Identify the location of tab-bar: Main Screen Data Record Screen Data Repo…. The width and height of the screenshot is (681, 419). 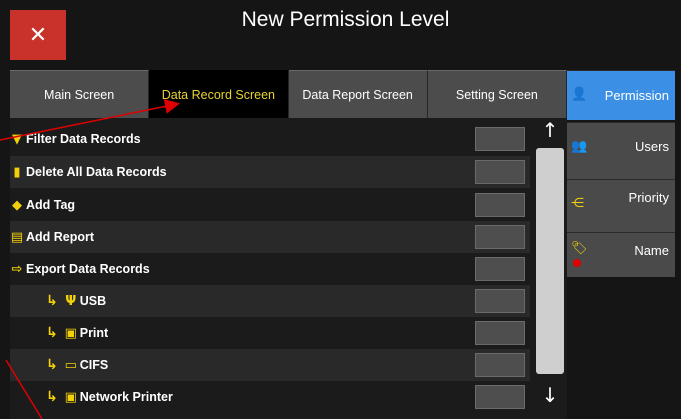
(288, 94).